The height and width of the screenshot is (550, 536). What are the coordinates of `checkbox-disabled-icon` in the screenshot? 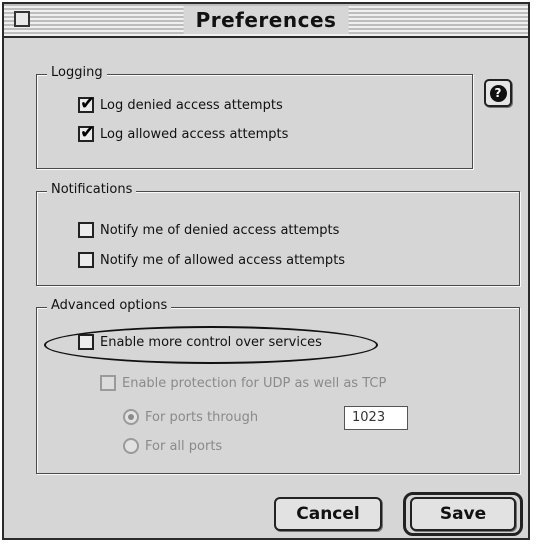 It's located at (108, 383).